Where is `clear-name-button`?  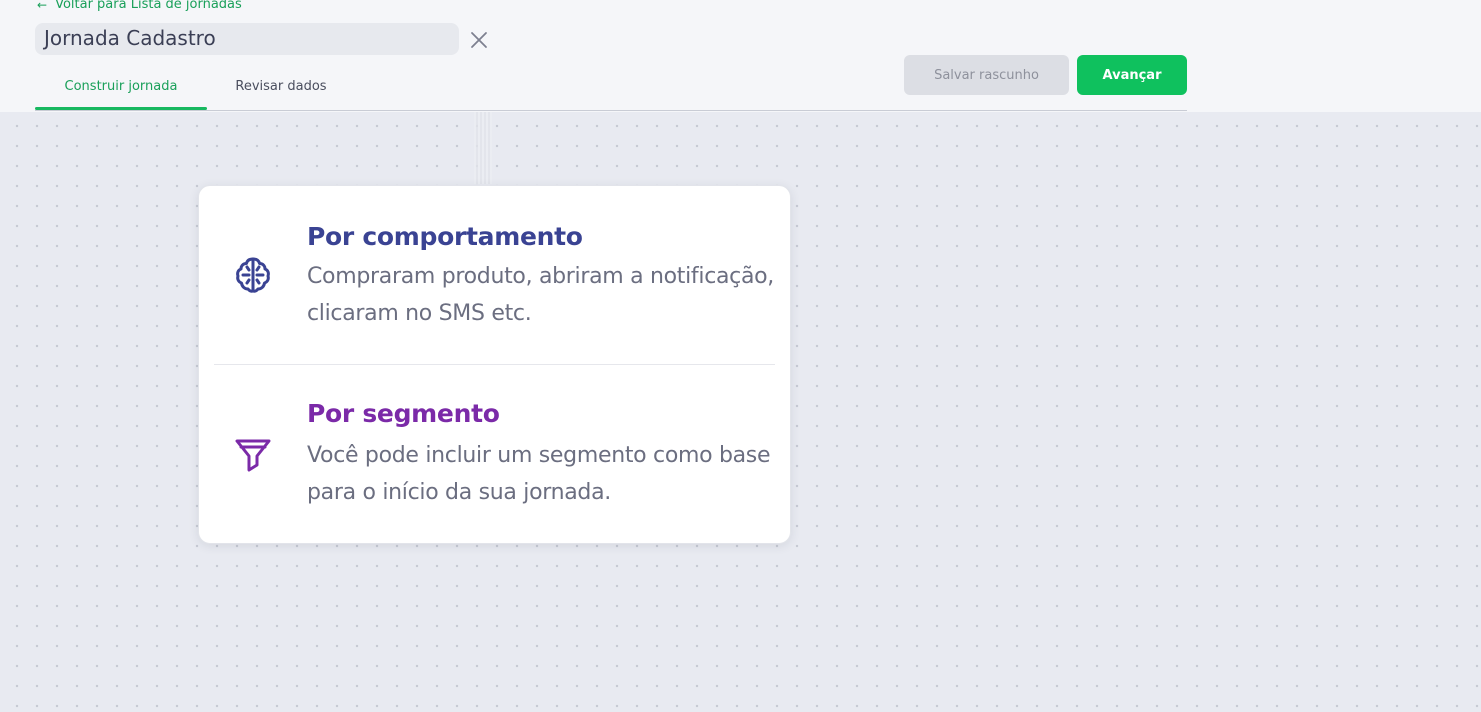 clear-name-button is located at coordinates (479, 40).